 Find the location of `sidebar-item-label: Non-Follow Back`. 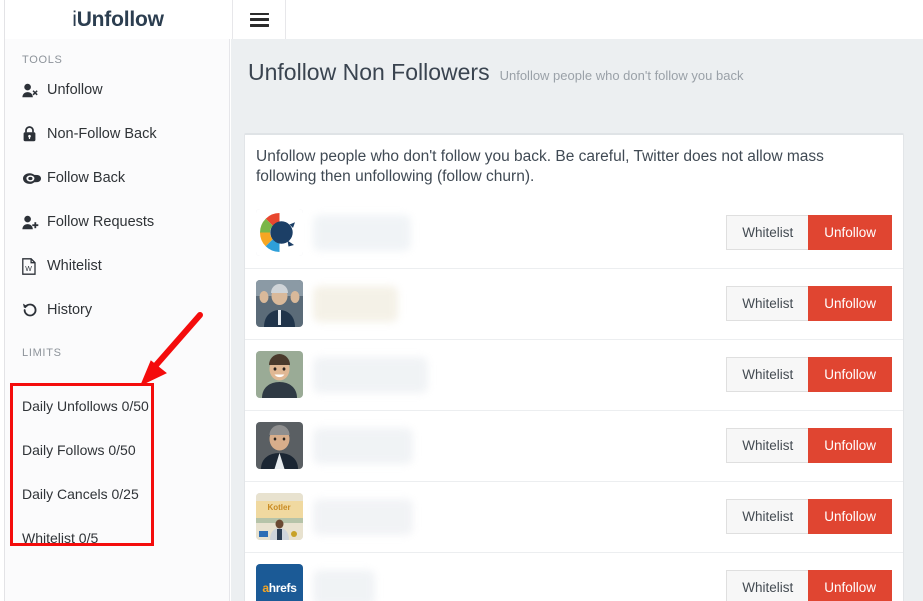

sidebar-item-label: Non-Follow Back is located at coordinates (102, 134).